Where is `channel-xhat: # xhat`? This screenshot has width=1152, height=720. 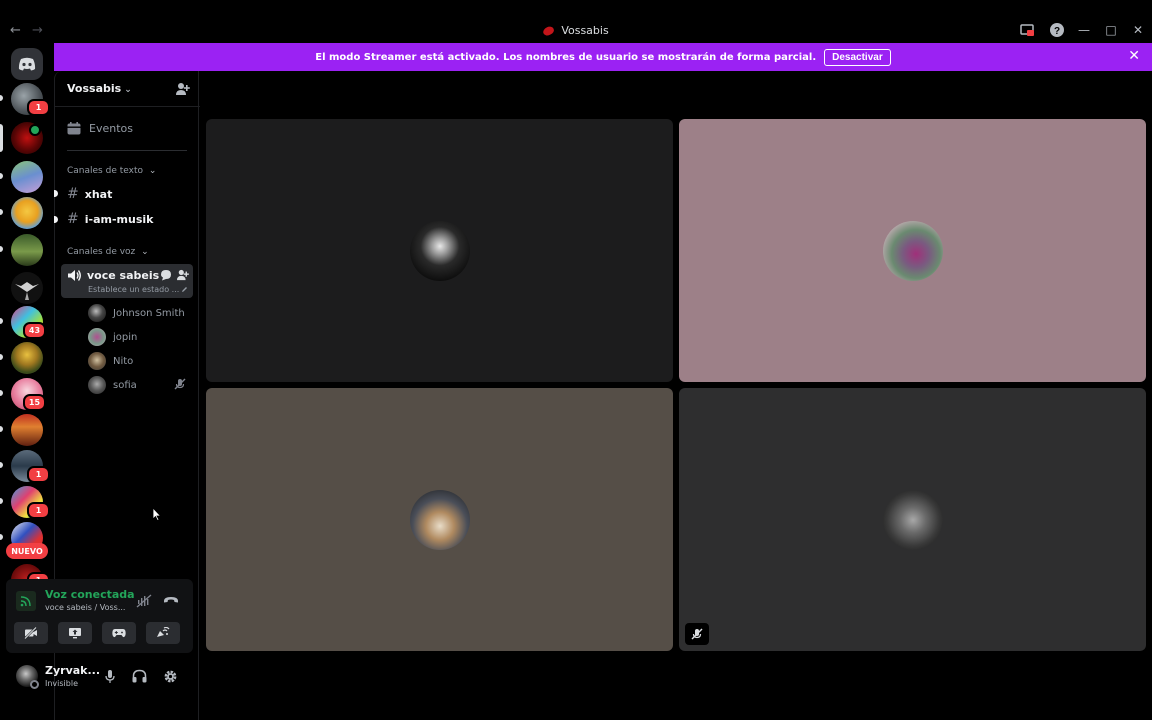 channel-xhat: # xhat is located at coordinates (89, 194).